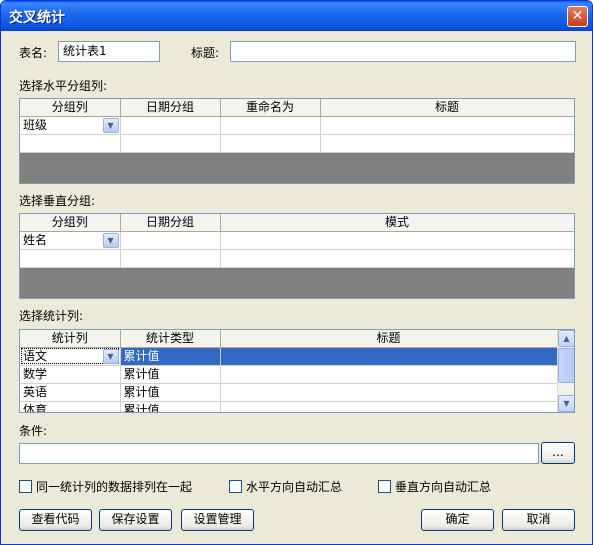  I want to click on group-same-label: 同一统计列的数据排列在一起, so click(114, 487).